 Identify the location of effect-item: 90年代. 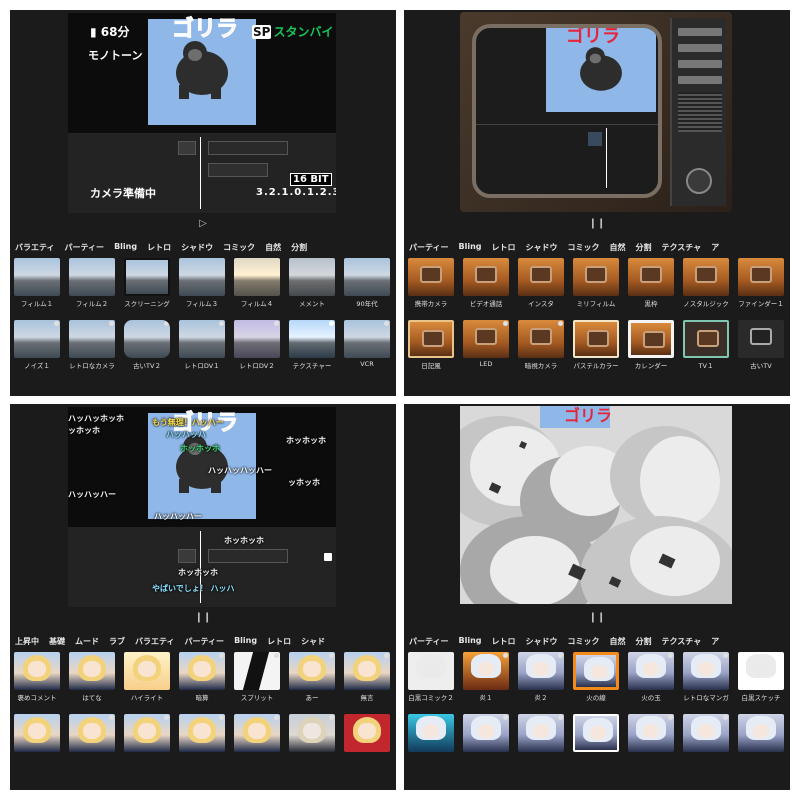
(367, 283).